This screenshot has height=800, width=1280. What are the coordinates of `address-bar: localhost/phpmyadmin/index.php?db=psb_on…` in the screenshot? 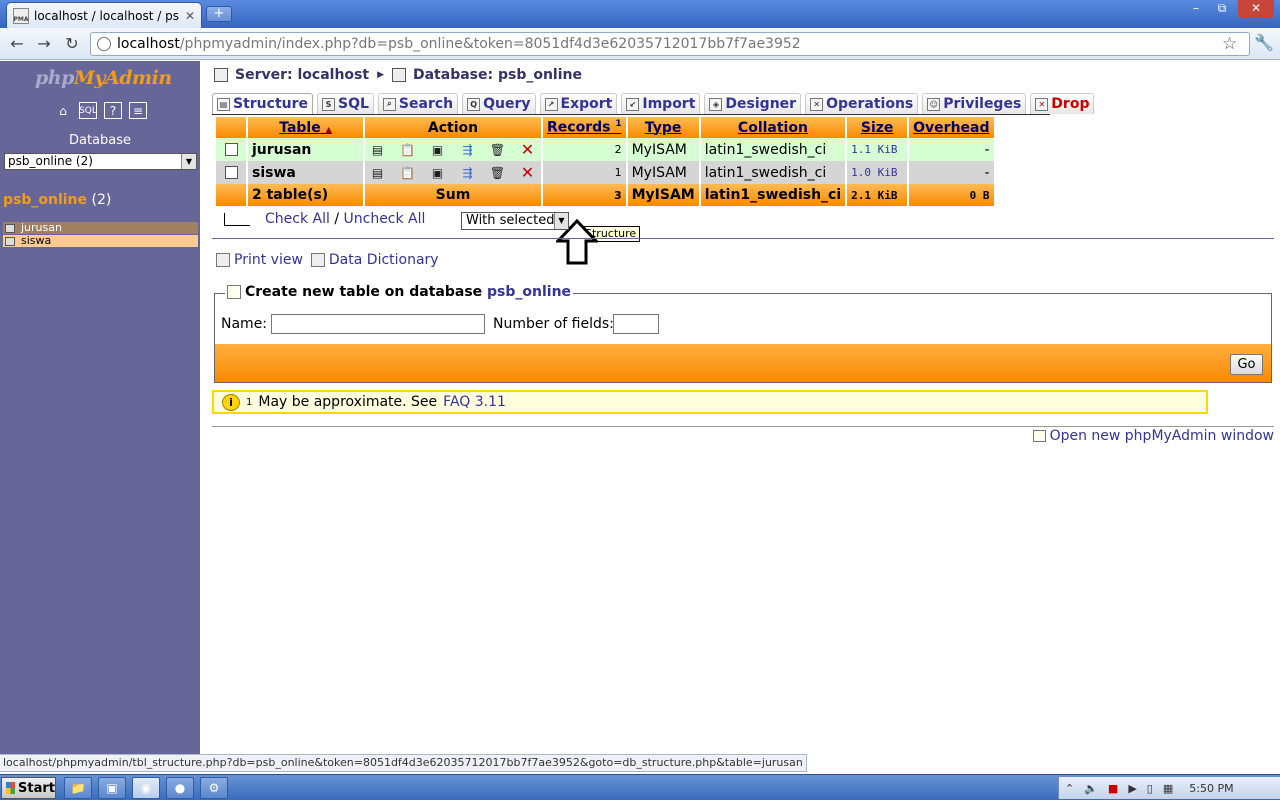 It's located at (670, 44).